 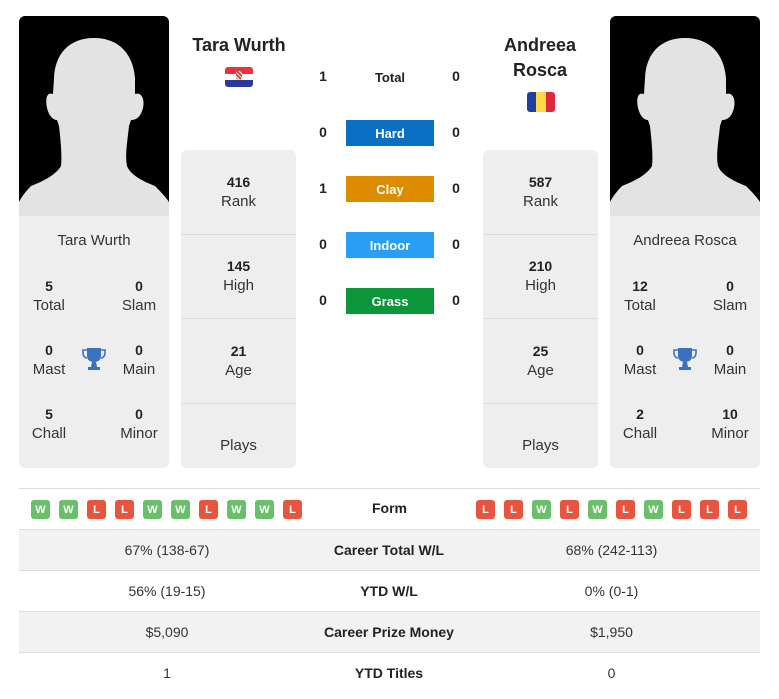 What do you see at coordinates (49, 296) in the screenshot?
I see `player1-titles-total: 5 Total` at bounding box center [49, 296].